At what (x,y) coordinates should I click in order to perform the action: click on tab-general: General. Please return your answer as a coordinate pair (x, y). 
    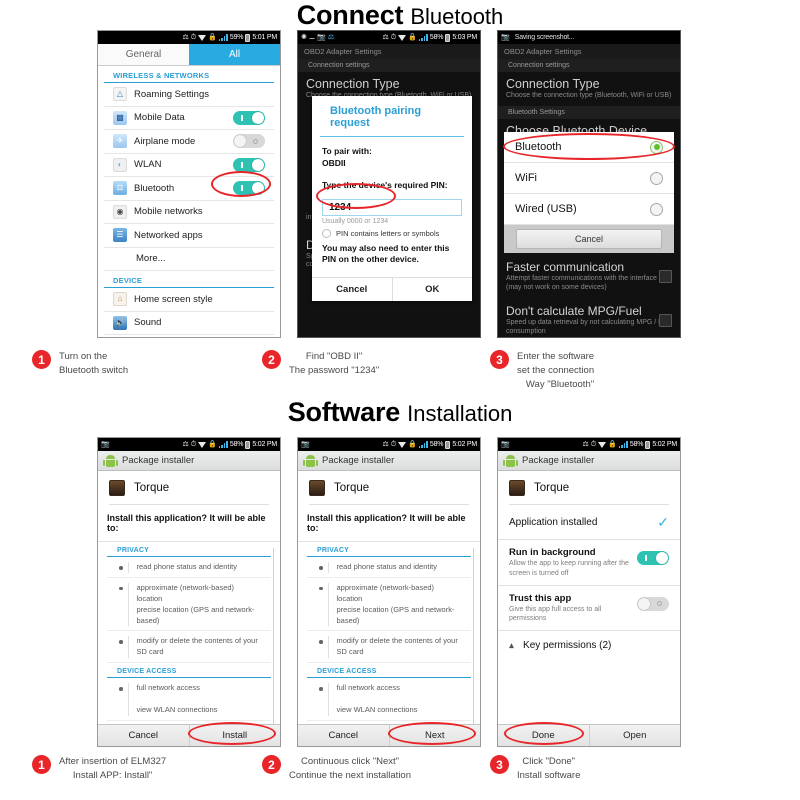
    Looking at the image, I should click on (143, 54).